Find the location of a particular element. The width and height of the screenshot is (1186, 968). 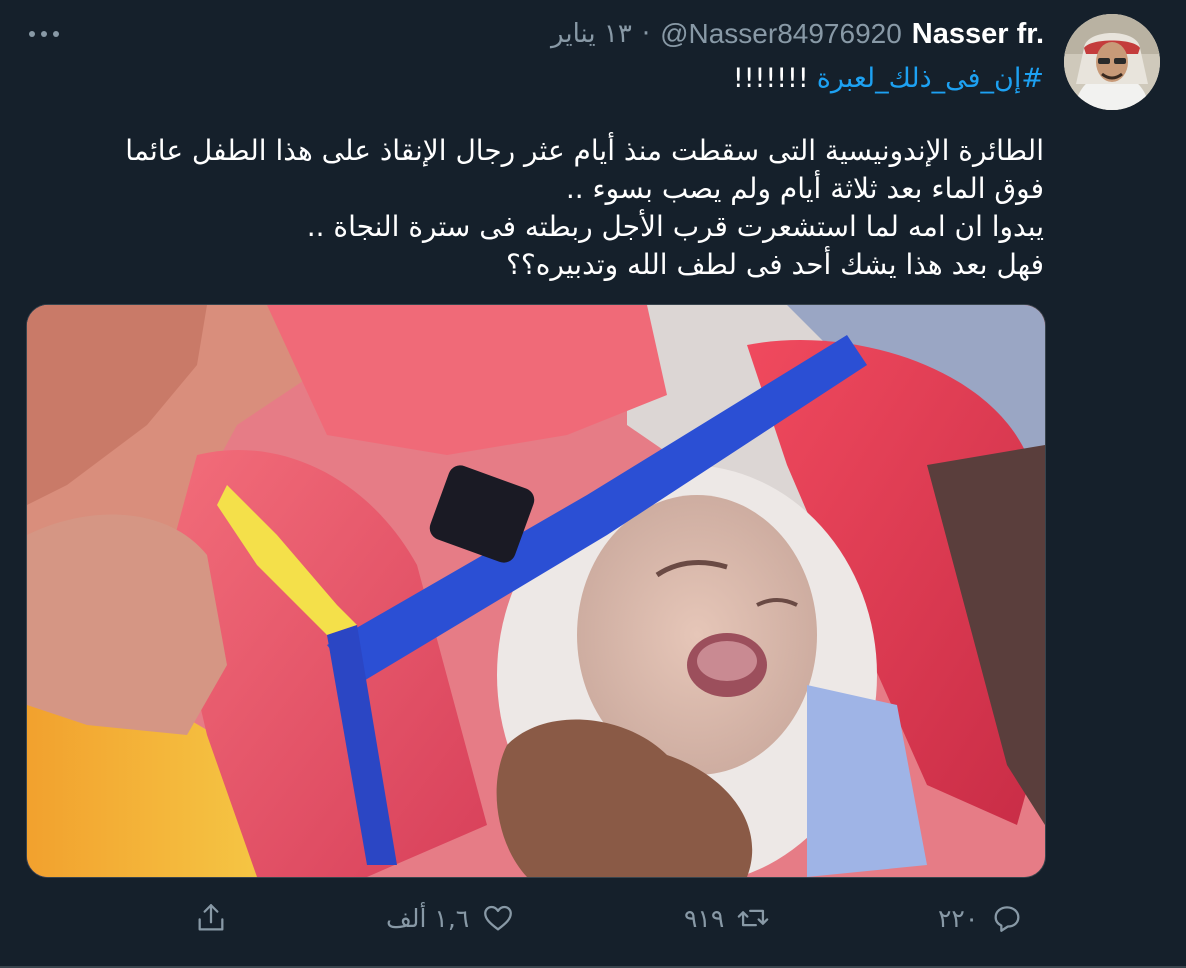

author-display-name: Nasser fr. is located at coordinates (978, 34).